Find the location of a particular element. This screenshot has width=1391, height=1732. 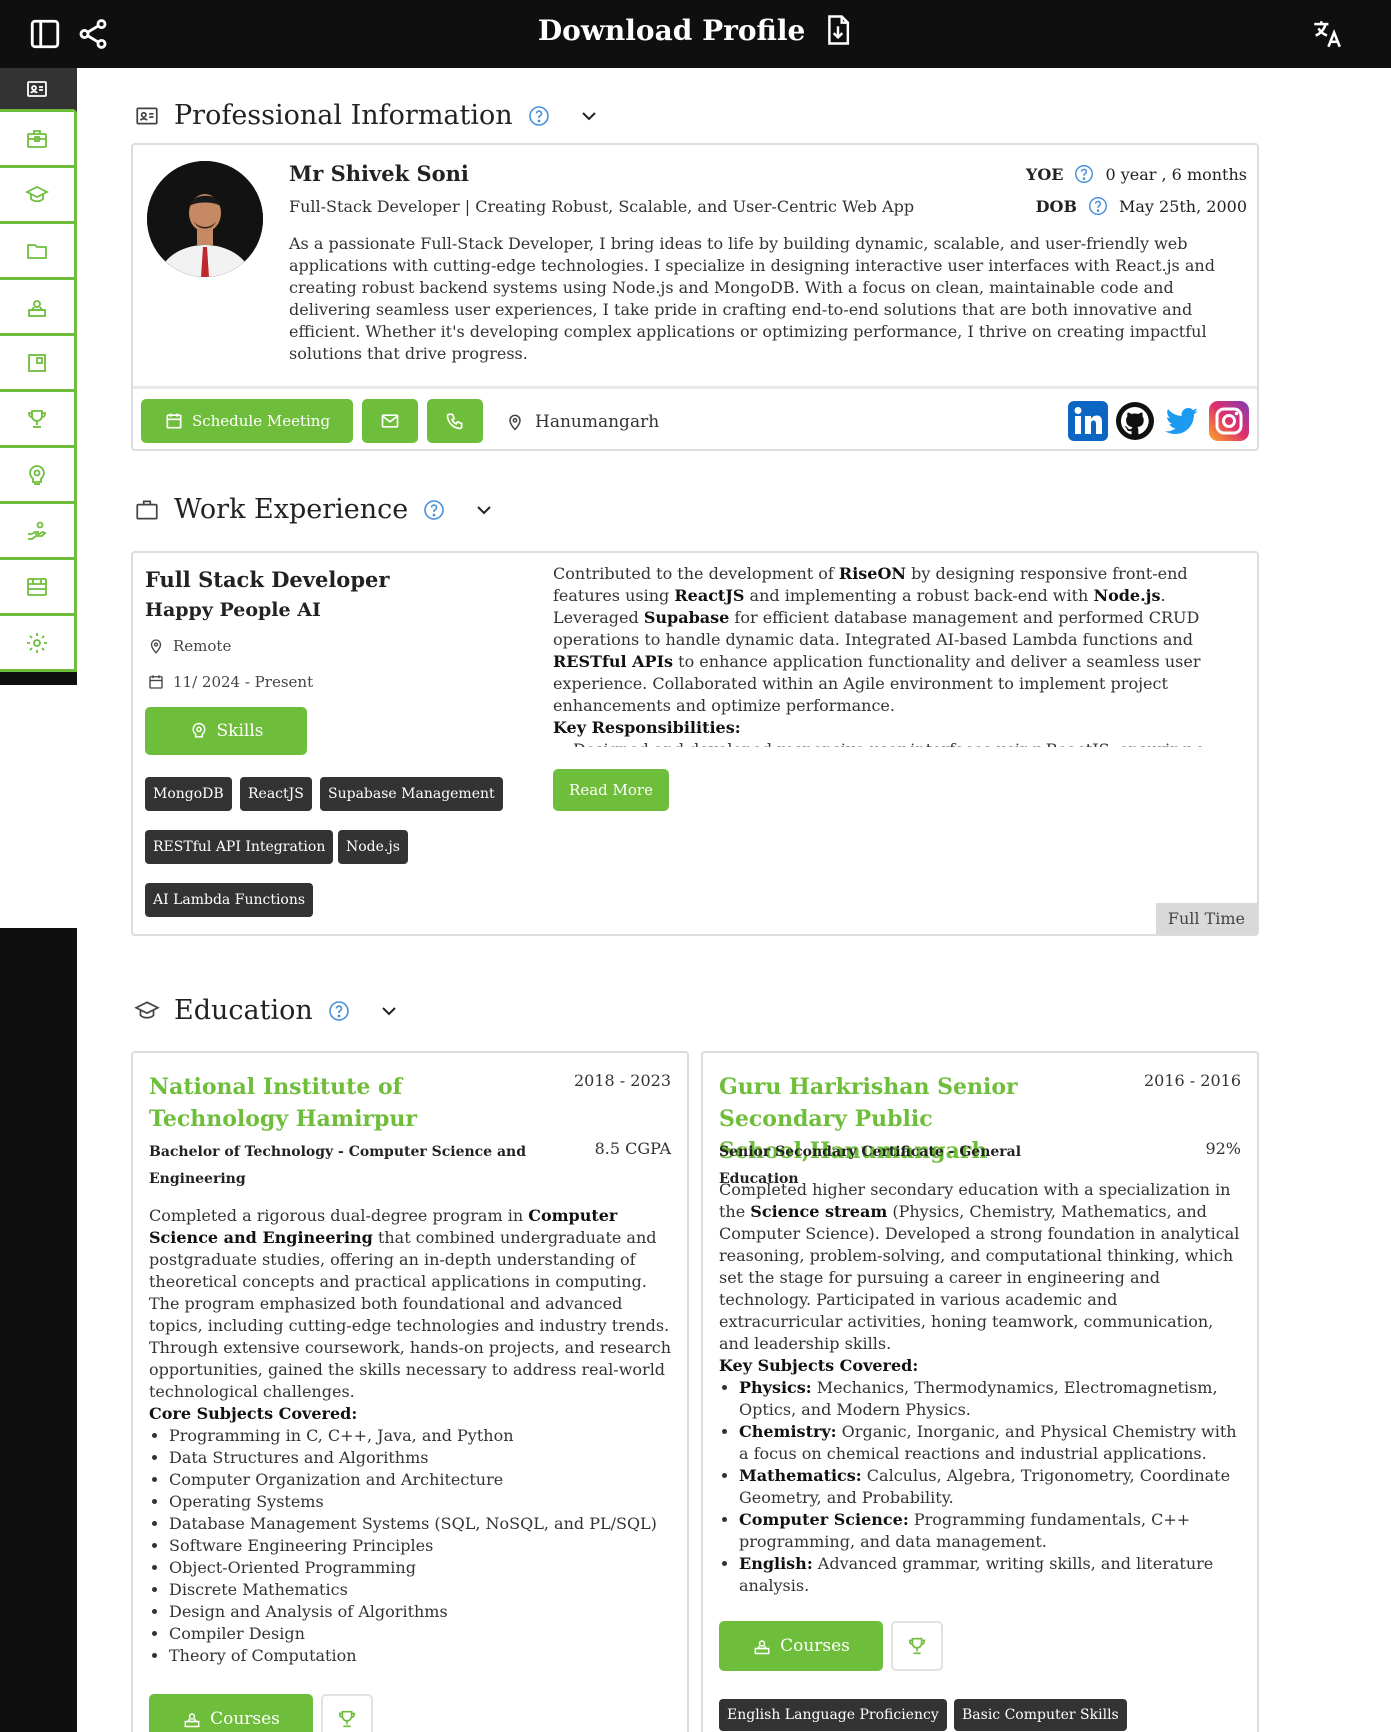

profile-photo is located at coordinates (205, 219).